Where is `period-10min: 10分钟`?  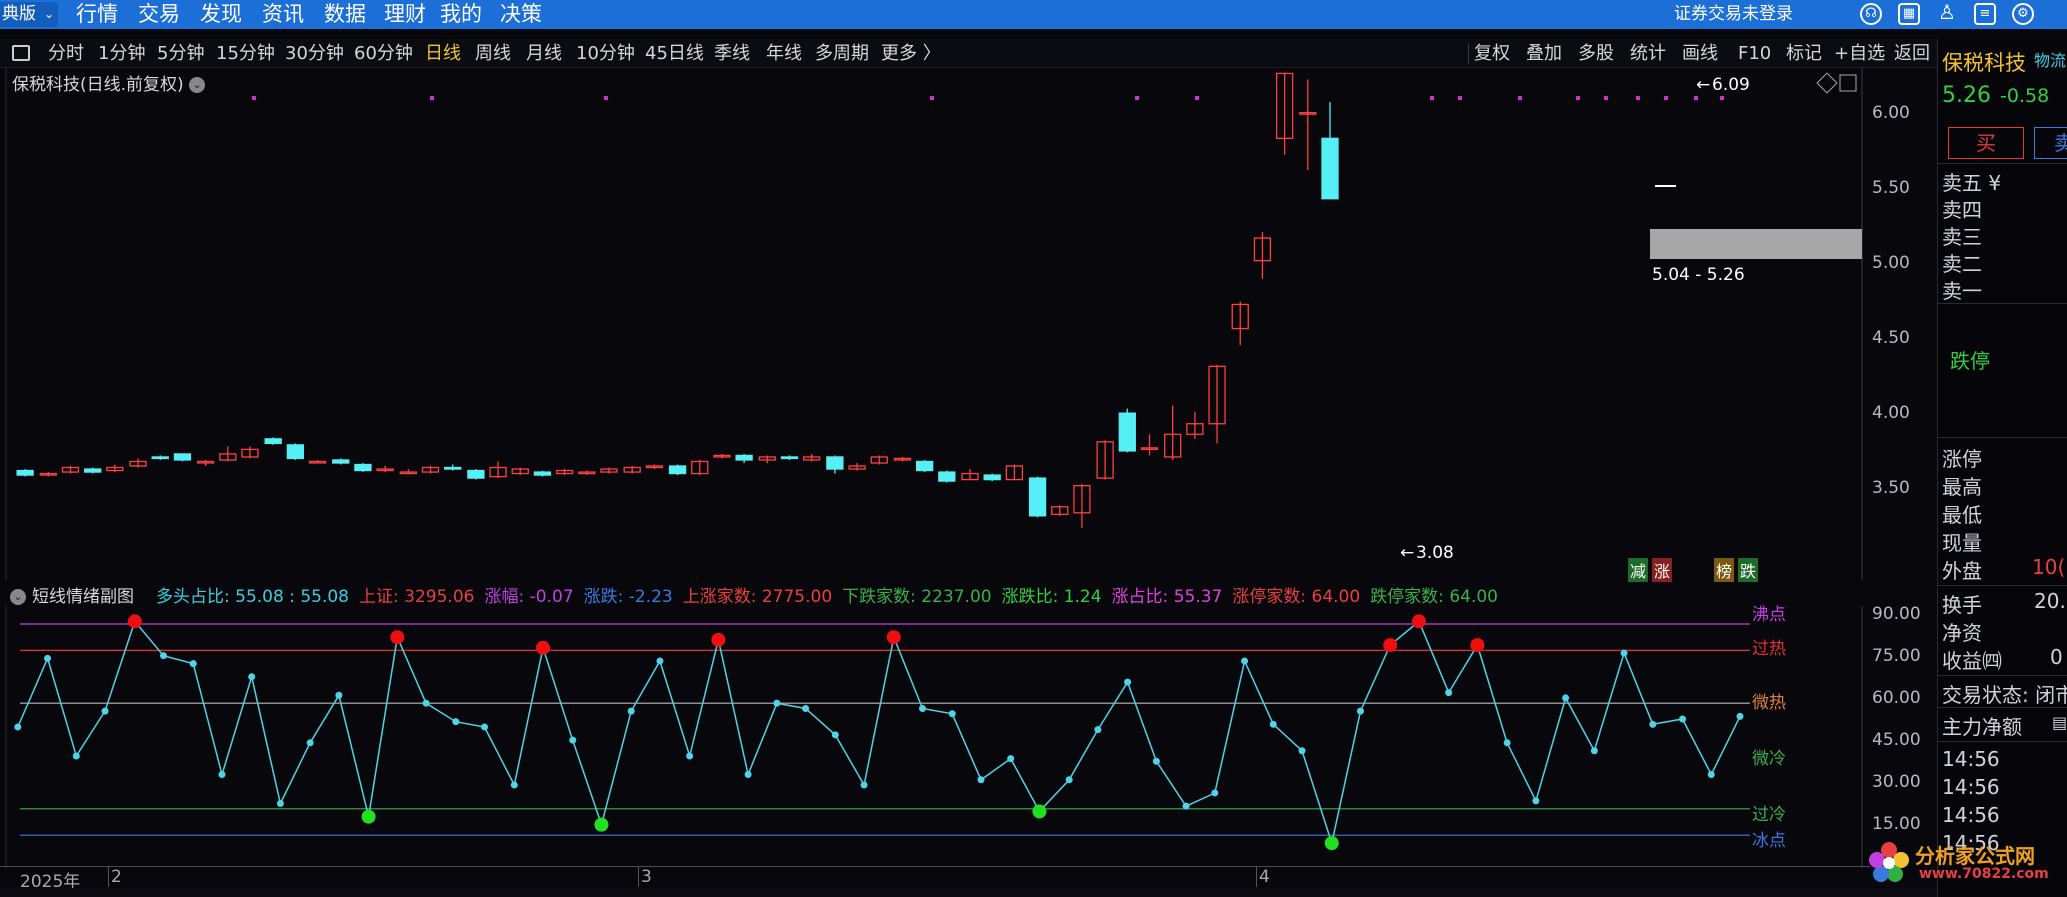
period-10min: 10分钟 is located at coordinates (605, 53).